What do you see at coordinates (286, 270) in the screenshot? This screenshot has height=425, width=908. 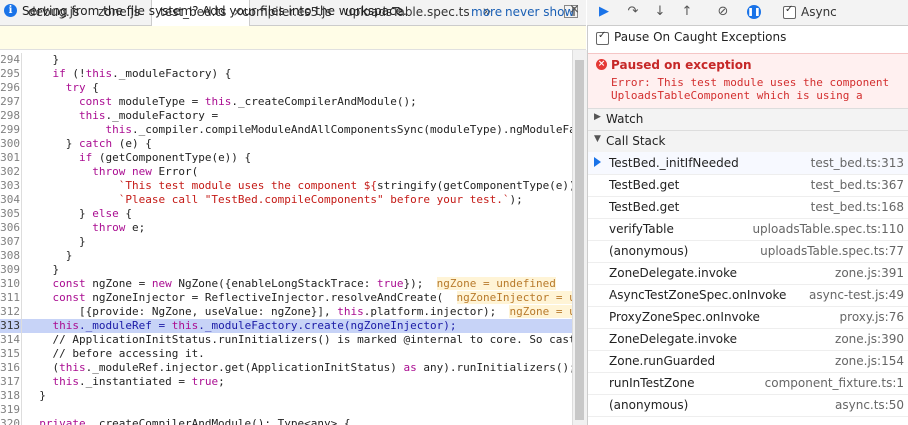 I see `code-line: 309 }` at bounding box center [286, 270].